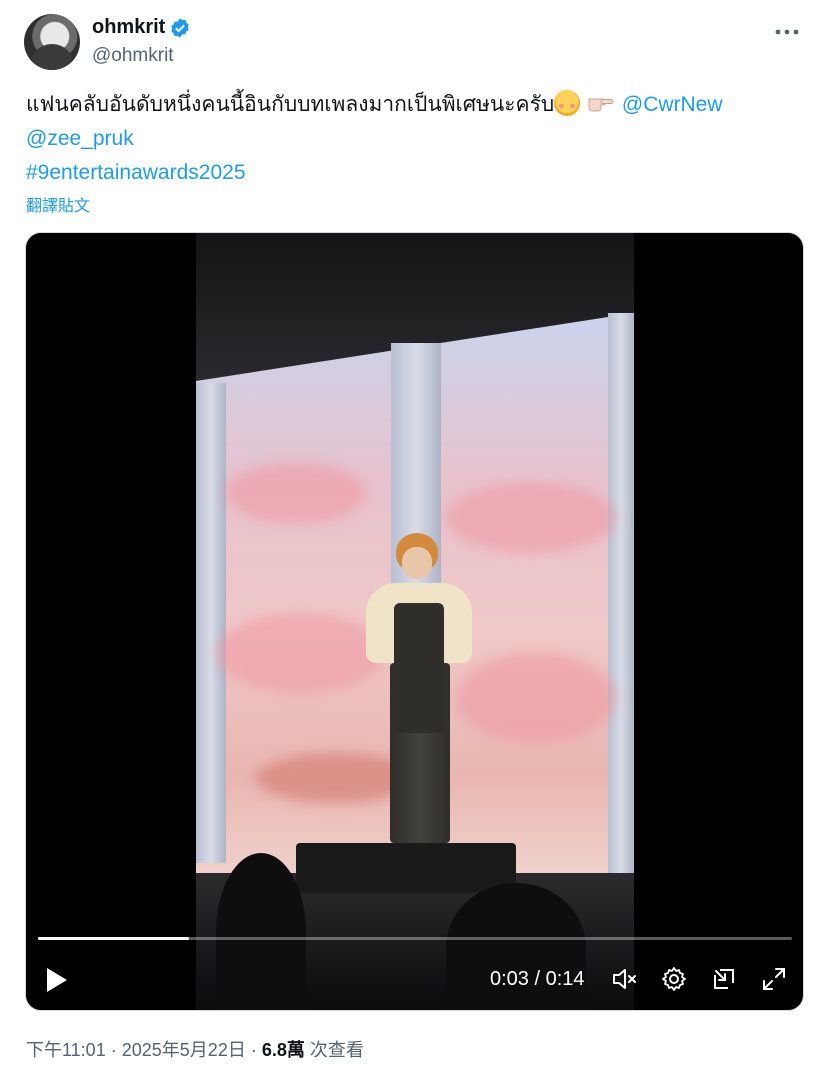 The height and width of the screenshot is (1082, 832). Describe the element at coordinates (283, 1050) in the screenshot. I see `views-count: 6.8萬` at that location.